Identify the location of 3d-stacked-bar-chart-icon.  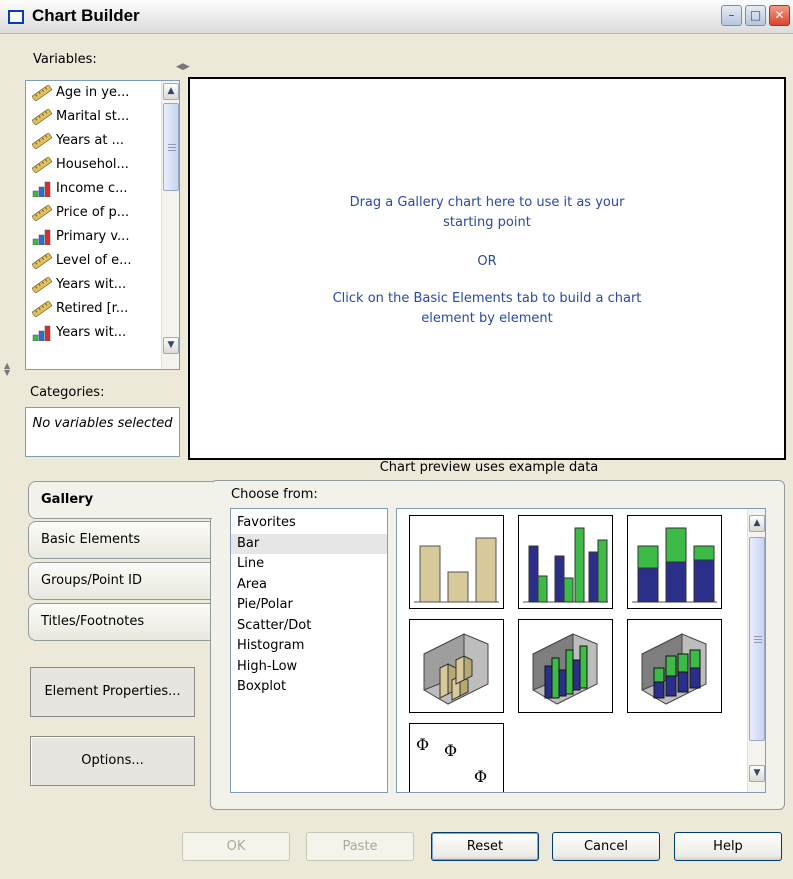
(674, 669).